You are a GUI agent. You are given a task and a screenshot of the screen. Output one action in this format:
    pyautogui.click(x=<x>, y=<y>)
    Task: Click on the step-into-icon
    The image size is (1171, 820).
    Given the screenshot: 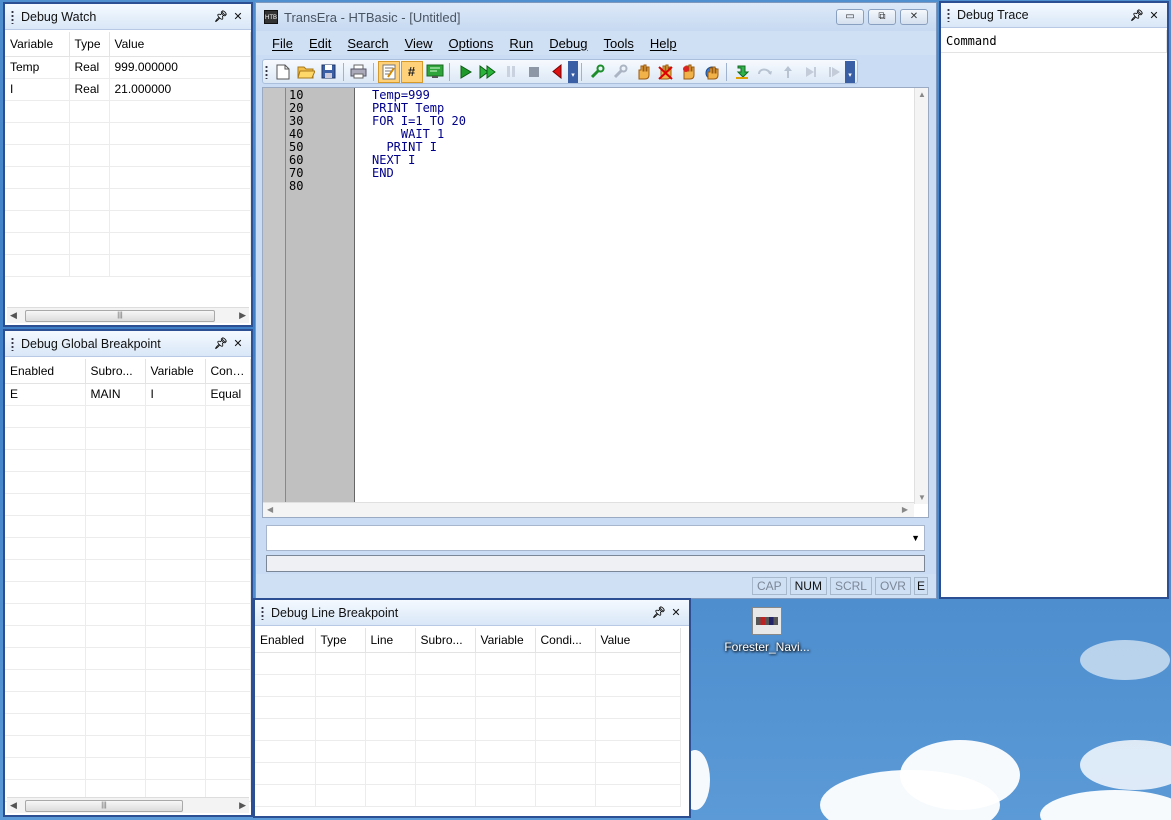 What is the action you would take?
    pyautogui.click(x=742, y=72)
    